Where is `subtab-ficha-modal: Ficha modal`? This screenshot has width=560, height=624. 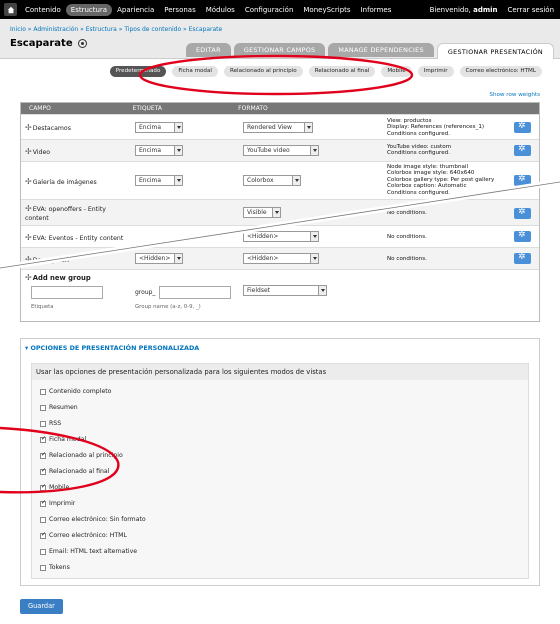 subtab-ficha-modal: Ficha modal is located at coordinates (195, 71).